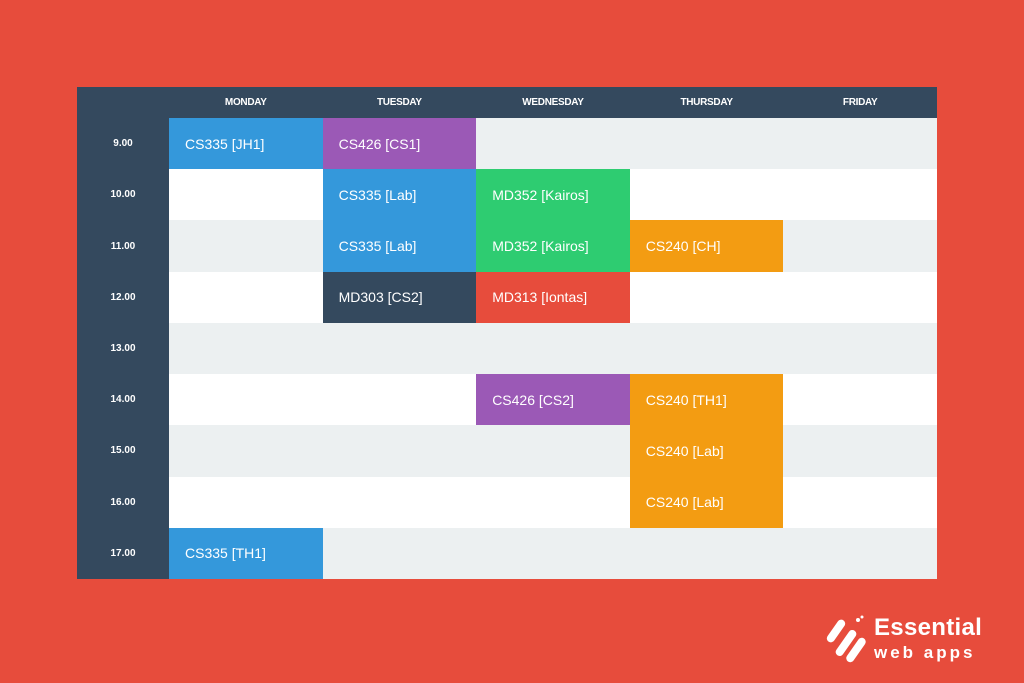  I want to click on day-header-friday: FRIDAY, so click(860, 102).